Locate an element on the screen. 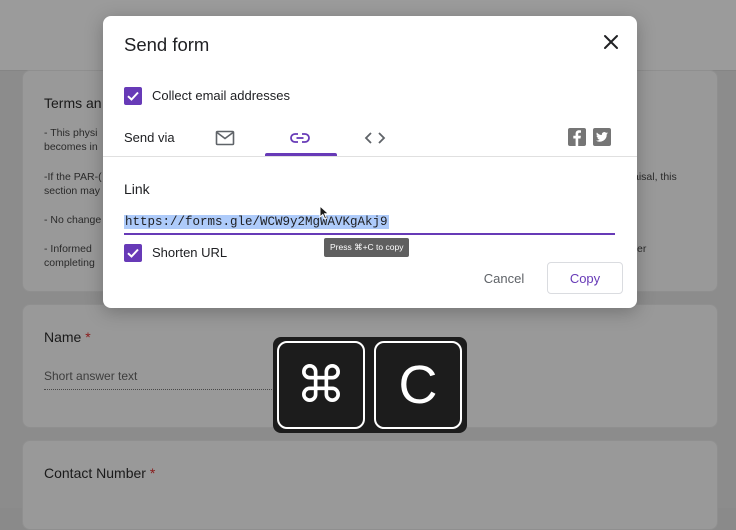 The width and height of the screenshot is (736, 530). embed-icon is located at coordinates (375, 138).